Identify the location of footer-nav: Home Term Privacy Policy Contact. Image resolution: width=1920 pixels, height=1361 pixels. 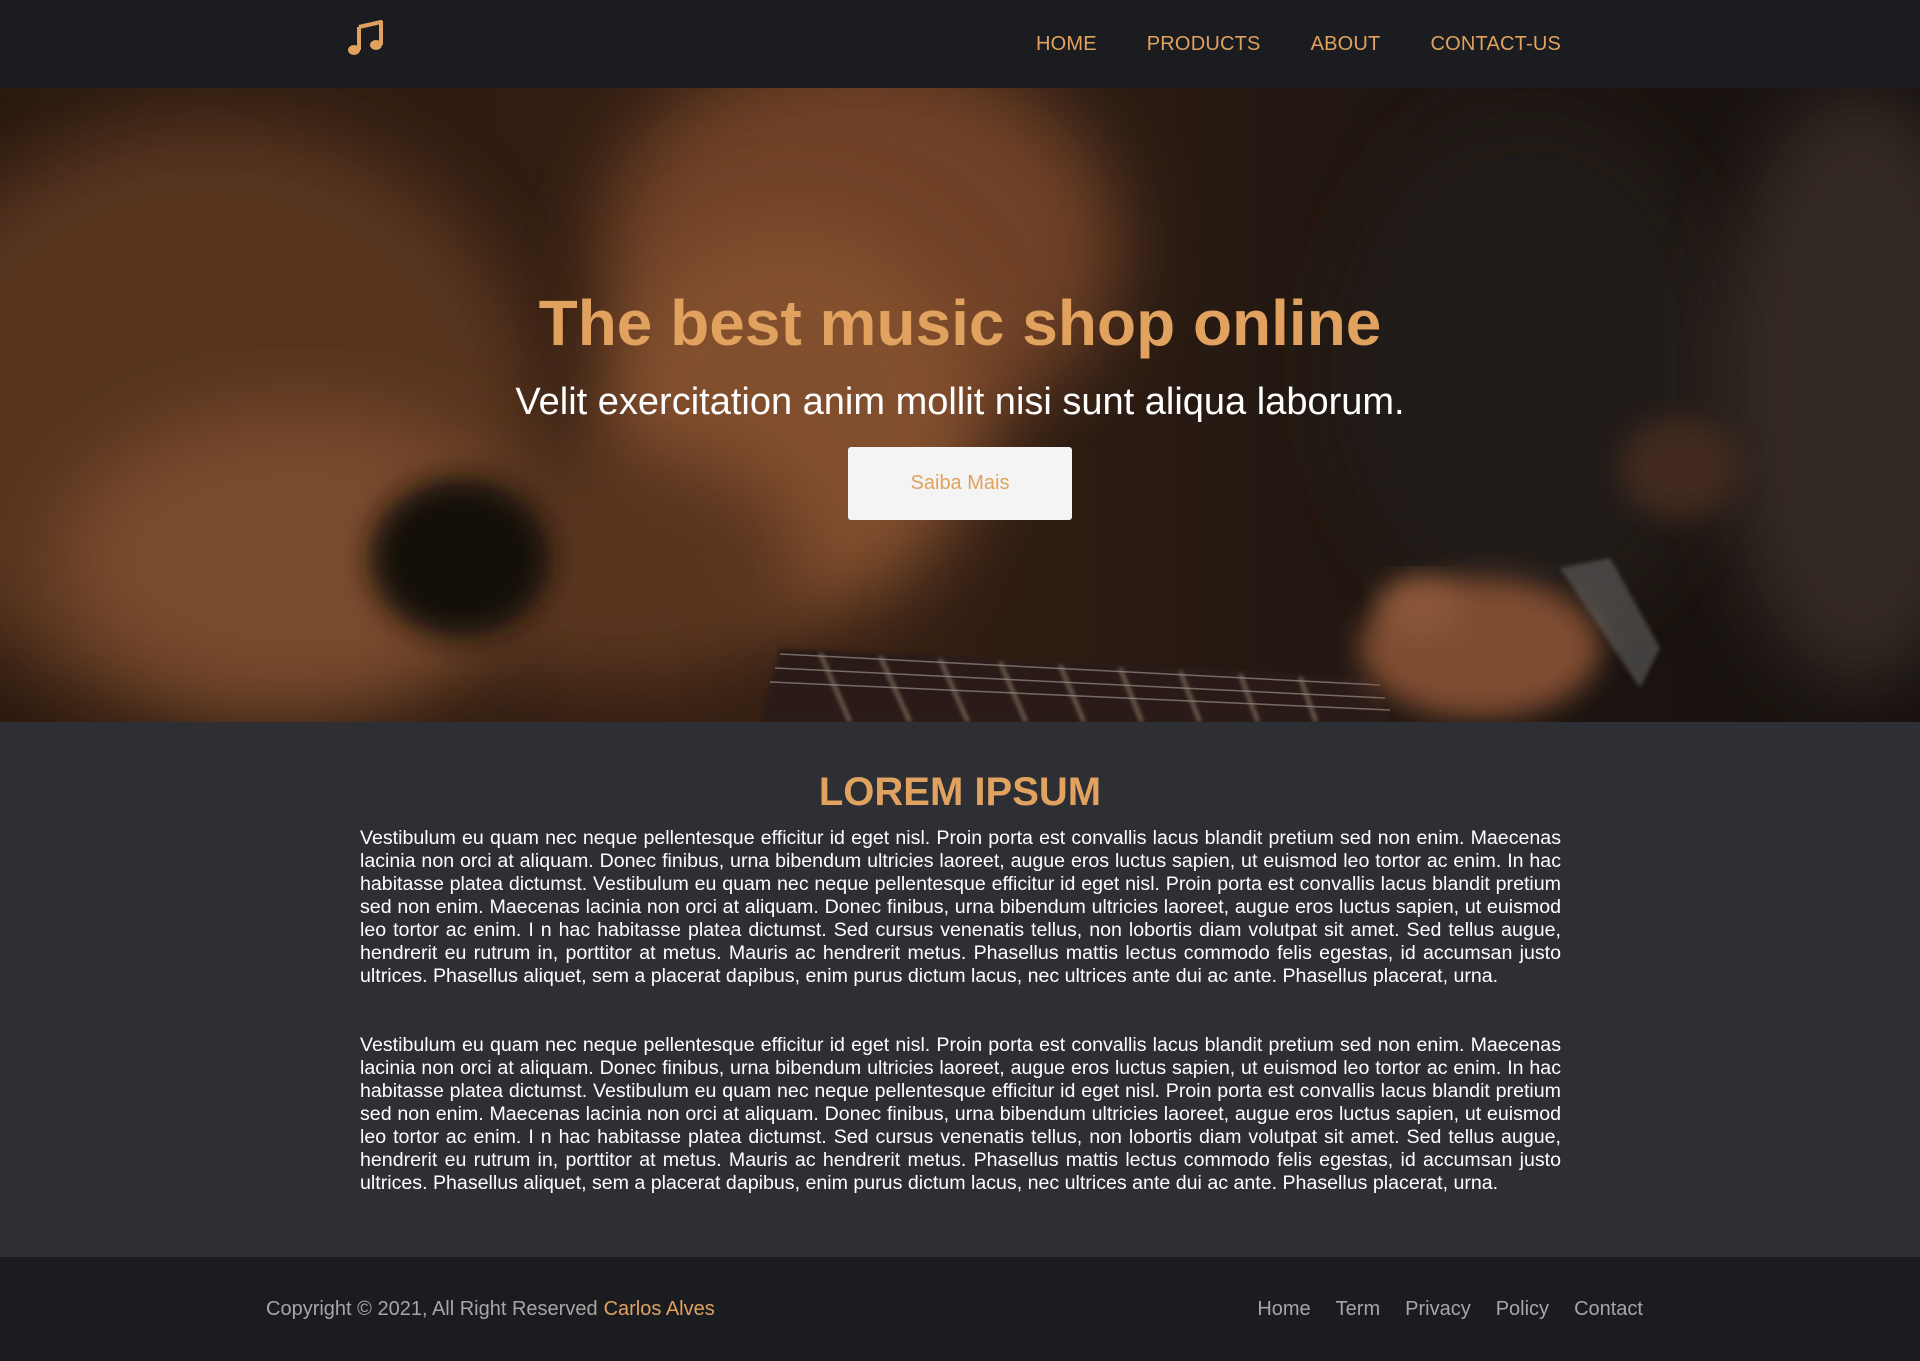
(1450, 1309).